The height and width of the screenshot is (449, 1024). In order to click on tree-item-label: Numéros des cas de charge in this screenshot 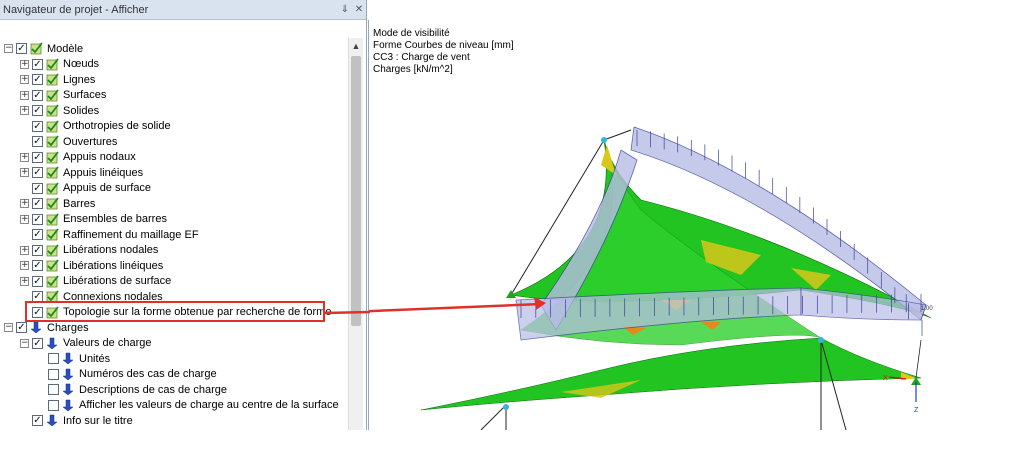, I will do `click(148, 374)`.